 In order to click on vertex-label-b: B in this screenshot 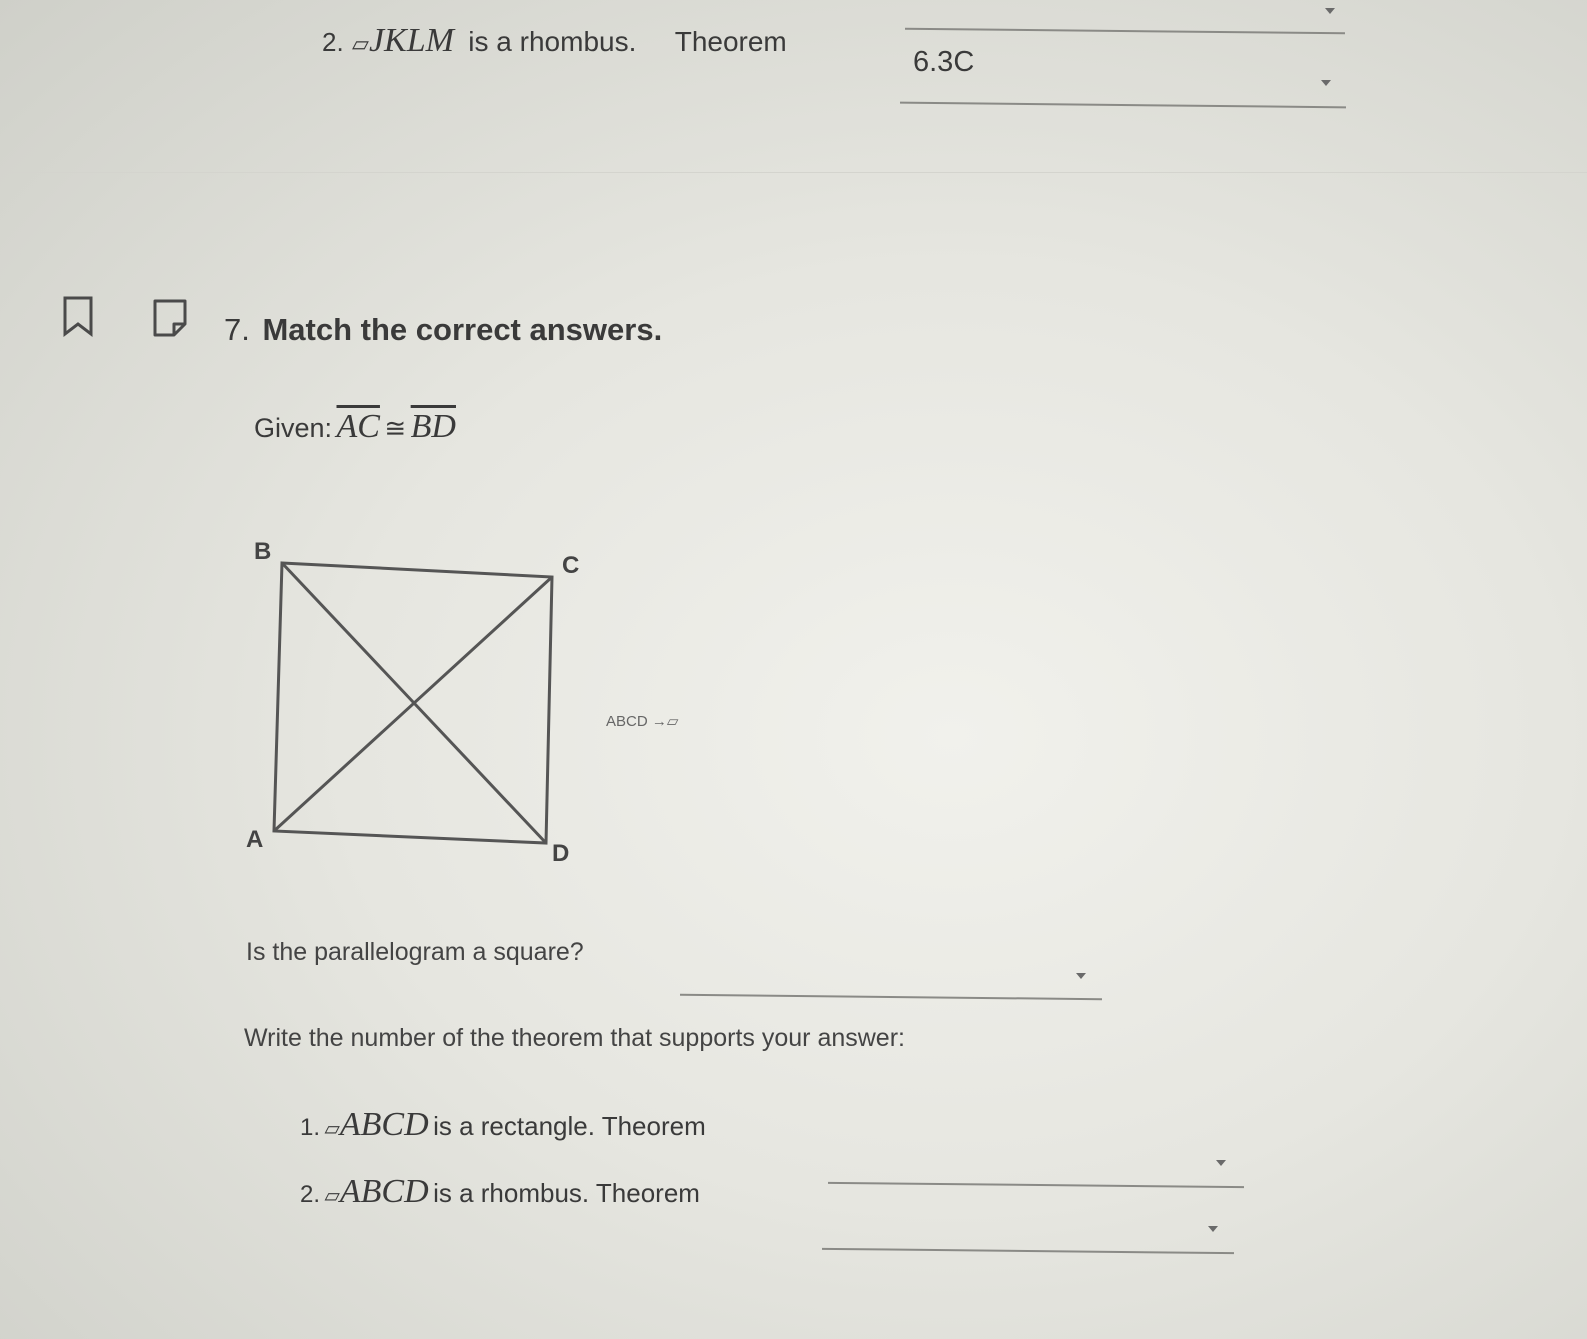, I will do `click(262, 551)`.